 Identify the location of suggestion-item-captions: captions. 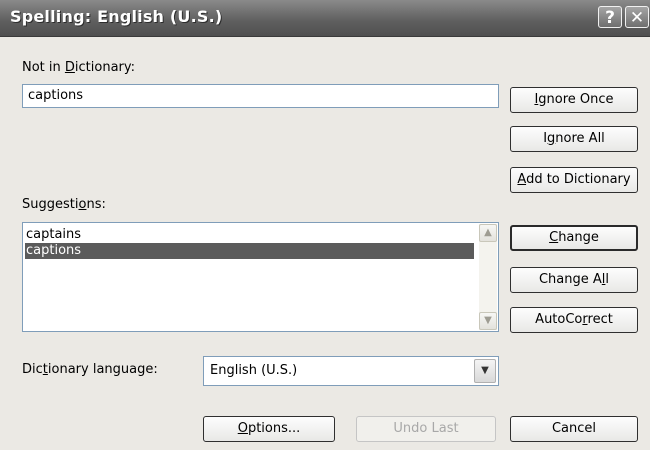
(249, 251).